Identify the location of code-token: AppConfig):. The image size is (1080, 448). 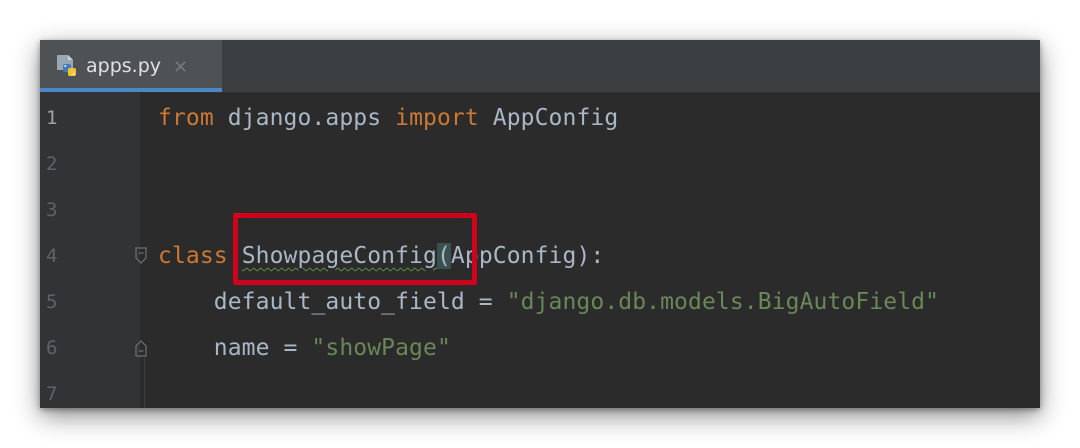
(527, 256).